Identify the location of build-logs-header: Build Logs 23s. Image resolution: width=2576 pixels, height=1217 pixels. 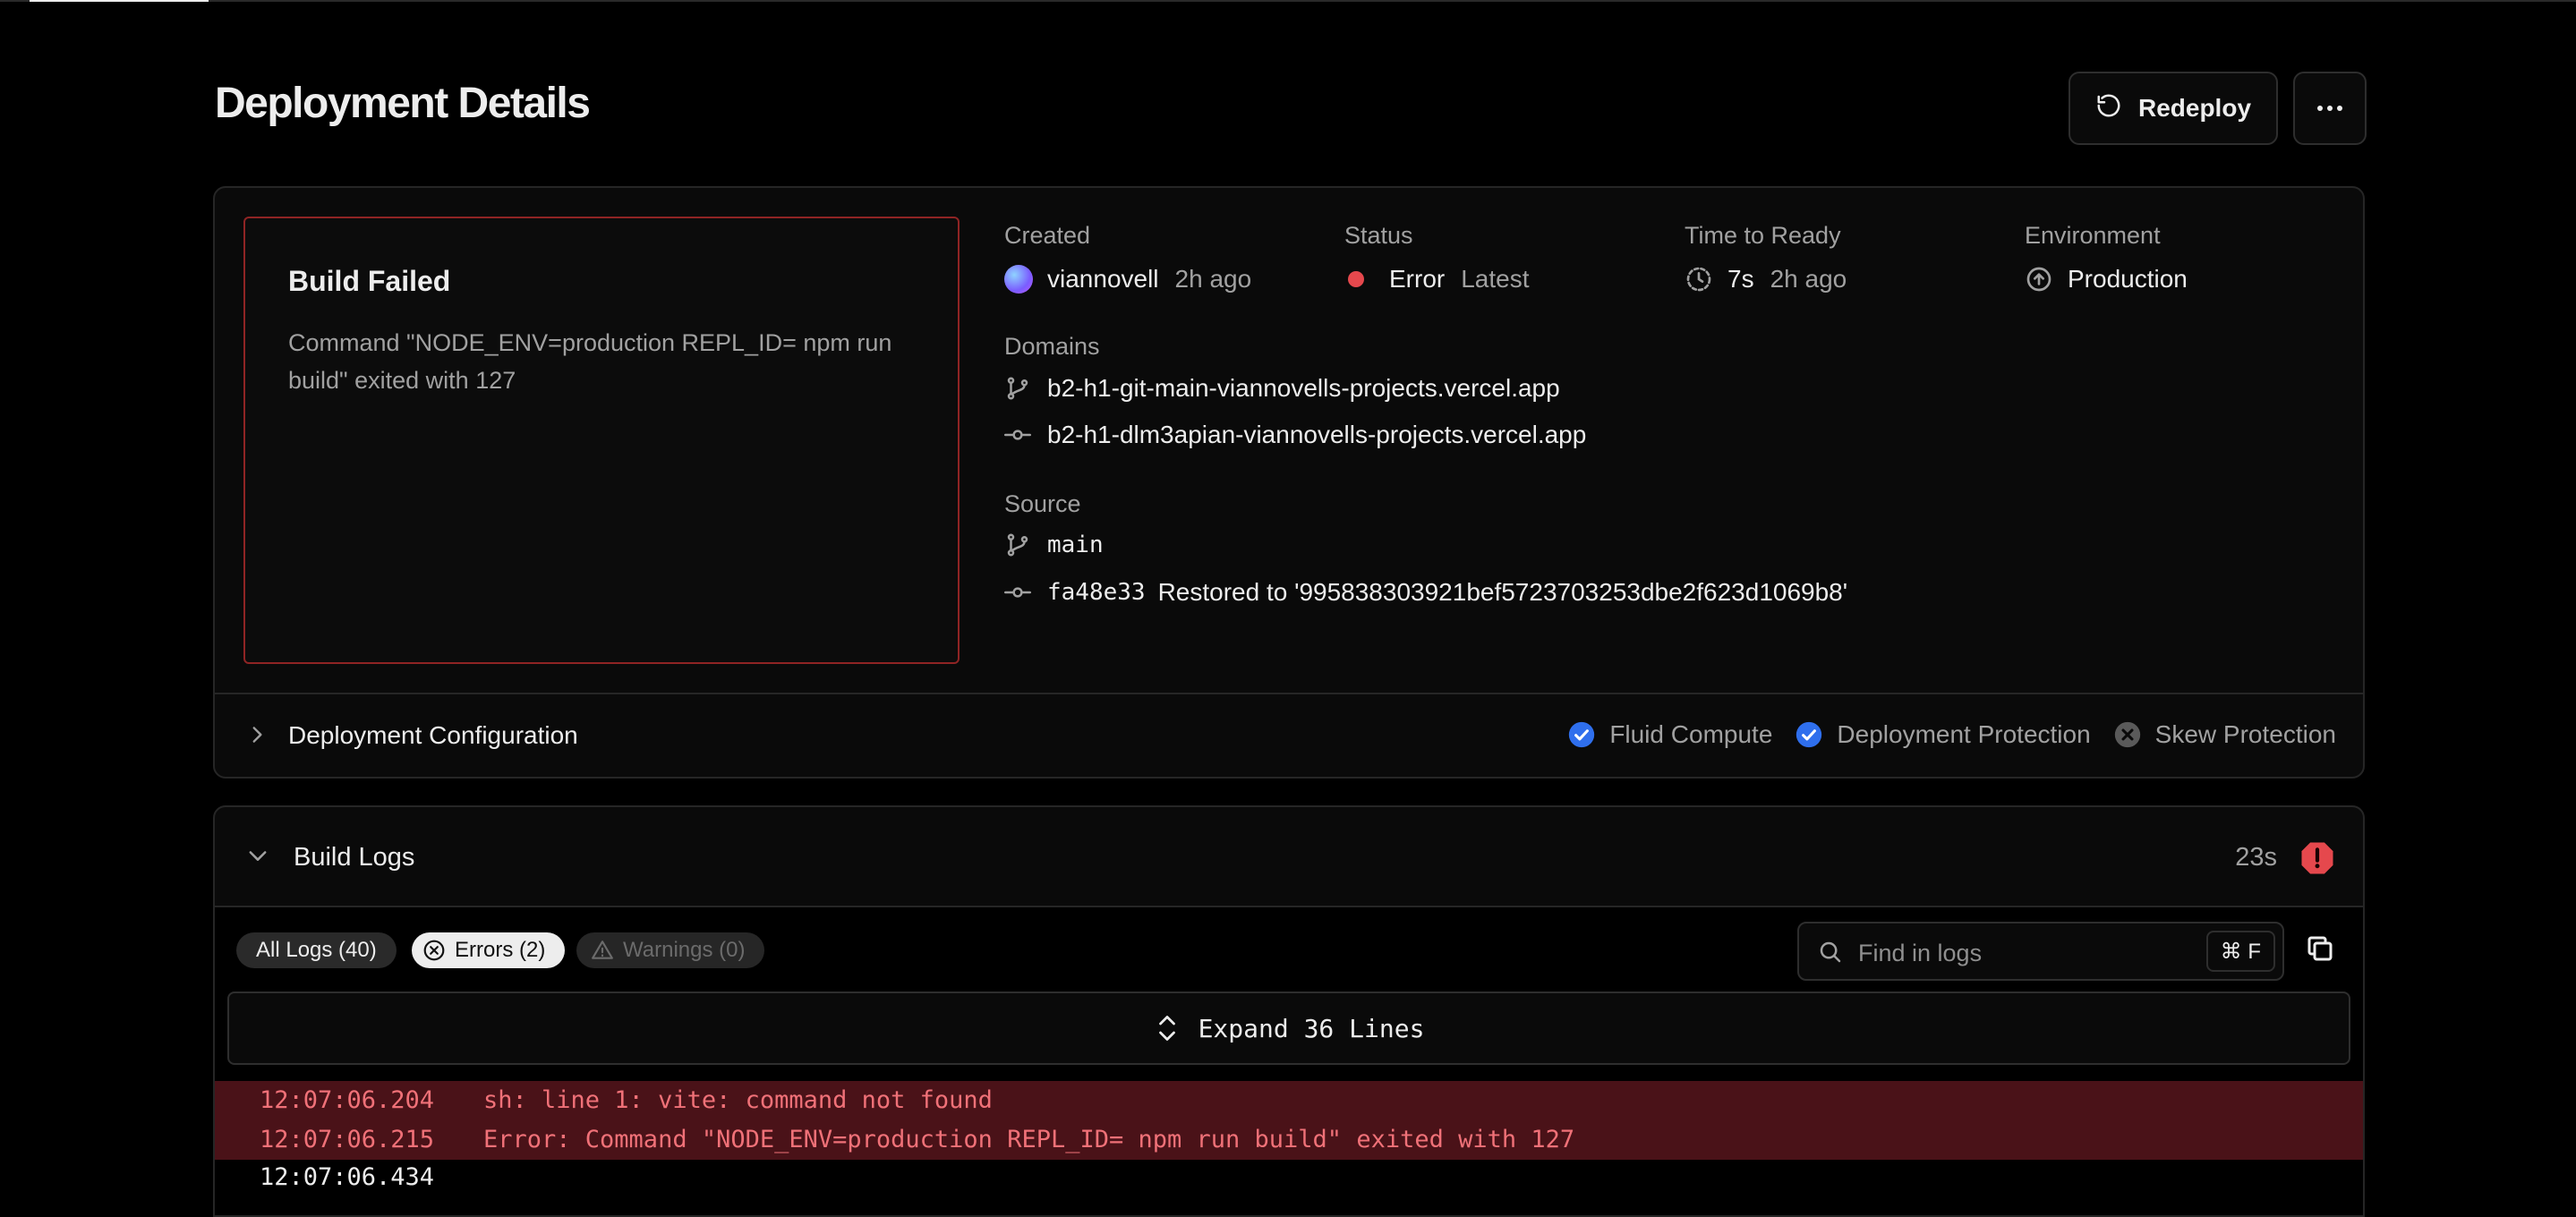
(1289, 857).